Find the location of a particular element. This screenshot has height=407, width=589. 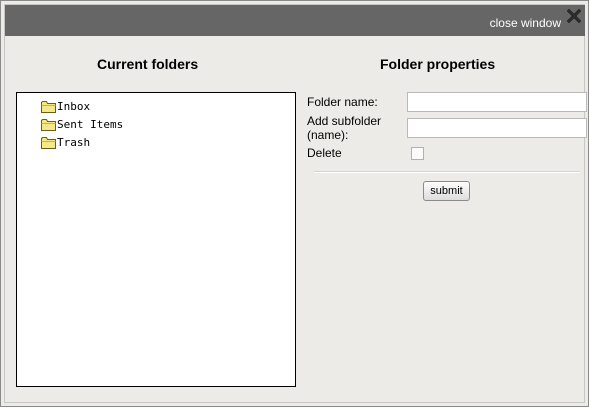

folder-label: Trash is located at coordinates (74, 142).